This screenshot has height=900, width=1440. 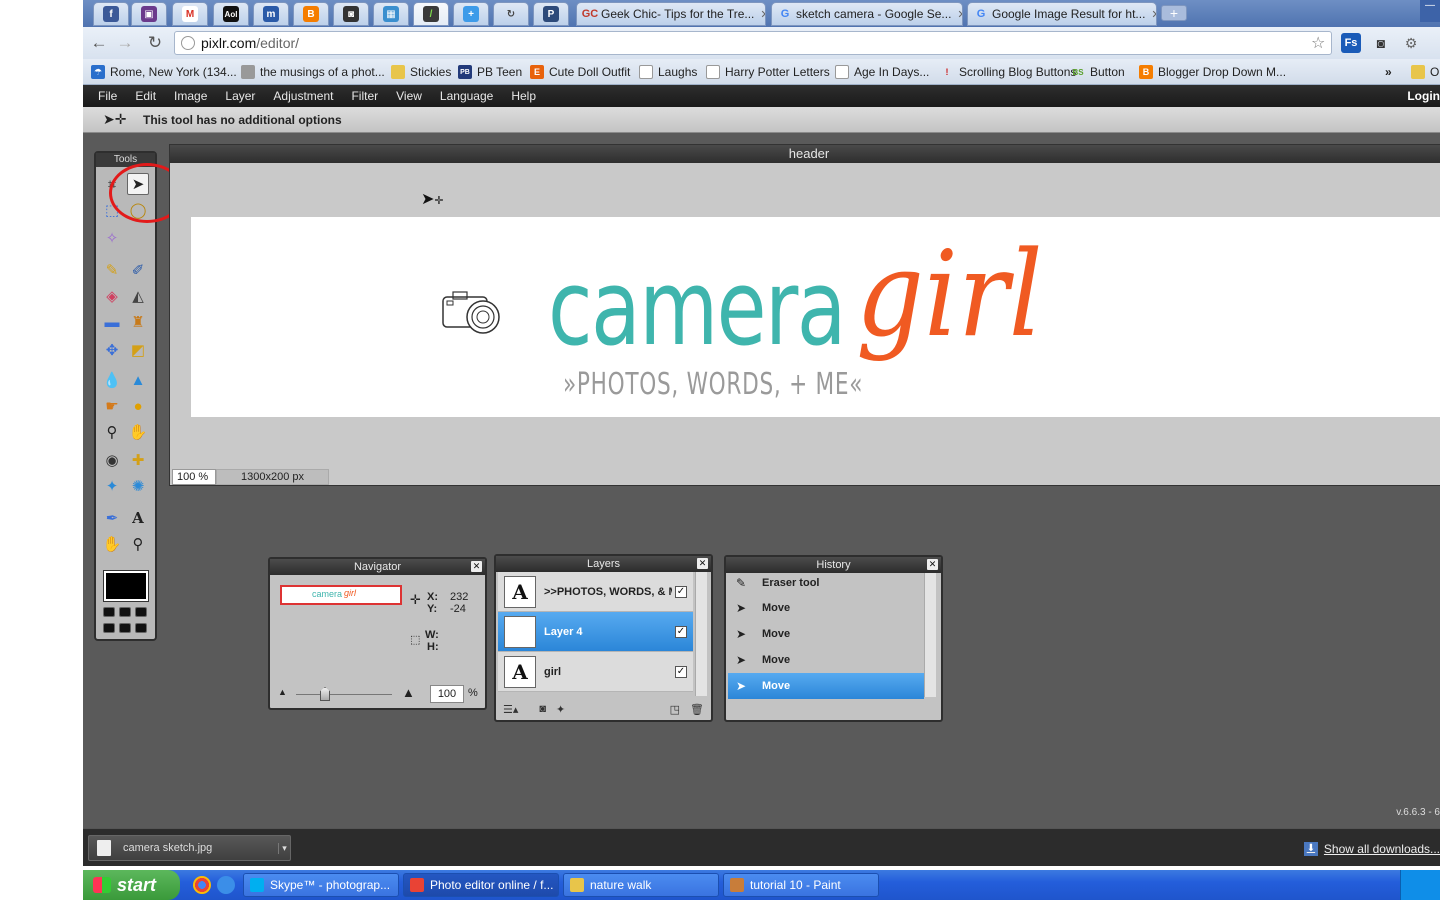 What do you see at coordinates (1425, 72) in the screenshot?
I see `other-bookmarks: O` at bounding box center [1425, 72].